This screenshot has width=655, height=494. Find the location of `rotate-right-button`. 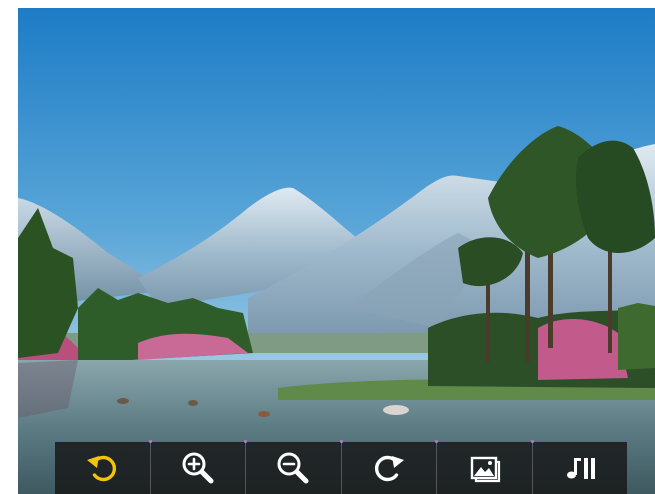

rotate-right-button is located at coordinates (388, 467).